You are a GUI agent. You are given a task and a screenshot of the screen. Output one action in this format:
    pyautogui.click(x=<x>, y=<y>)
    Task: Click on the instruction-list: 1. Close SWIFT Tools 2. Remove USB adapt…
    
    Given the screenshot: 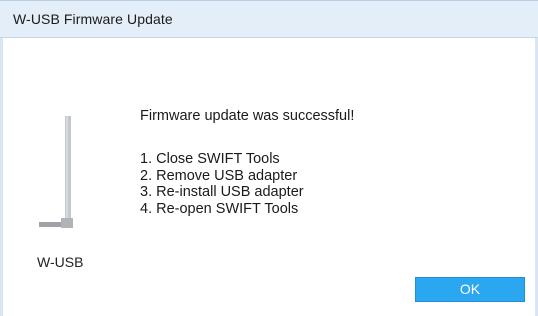 What is the action you would take?
    pyautogui.click(x=222, y=184)
    